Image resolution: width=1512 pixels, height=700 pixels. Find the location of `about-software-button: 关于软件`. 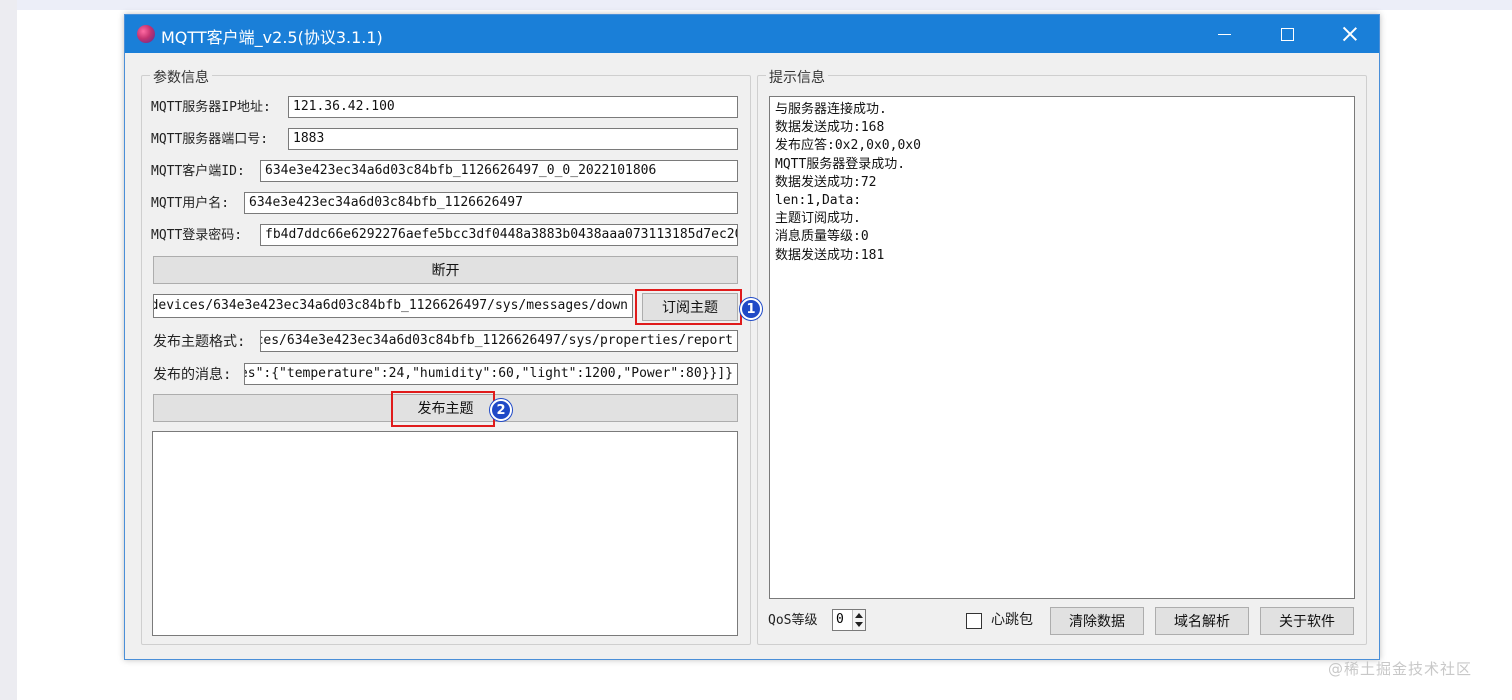

about-software-button: 关于软件 is located at coordinates (1307, 621).